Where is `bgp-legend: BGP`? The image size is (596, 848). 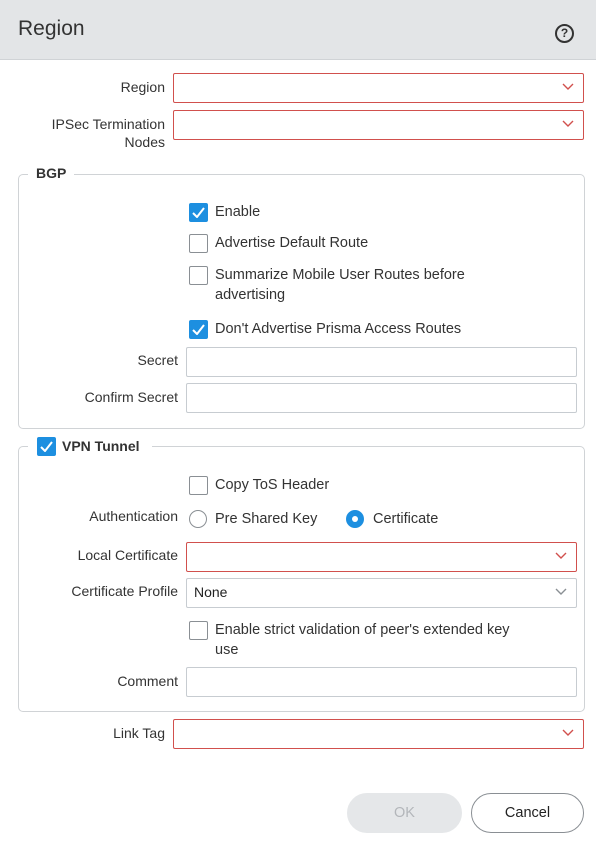 bgp-legend: BGP is located at coordinates (51, 173).